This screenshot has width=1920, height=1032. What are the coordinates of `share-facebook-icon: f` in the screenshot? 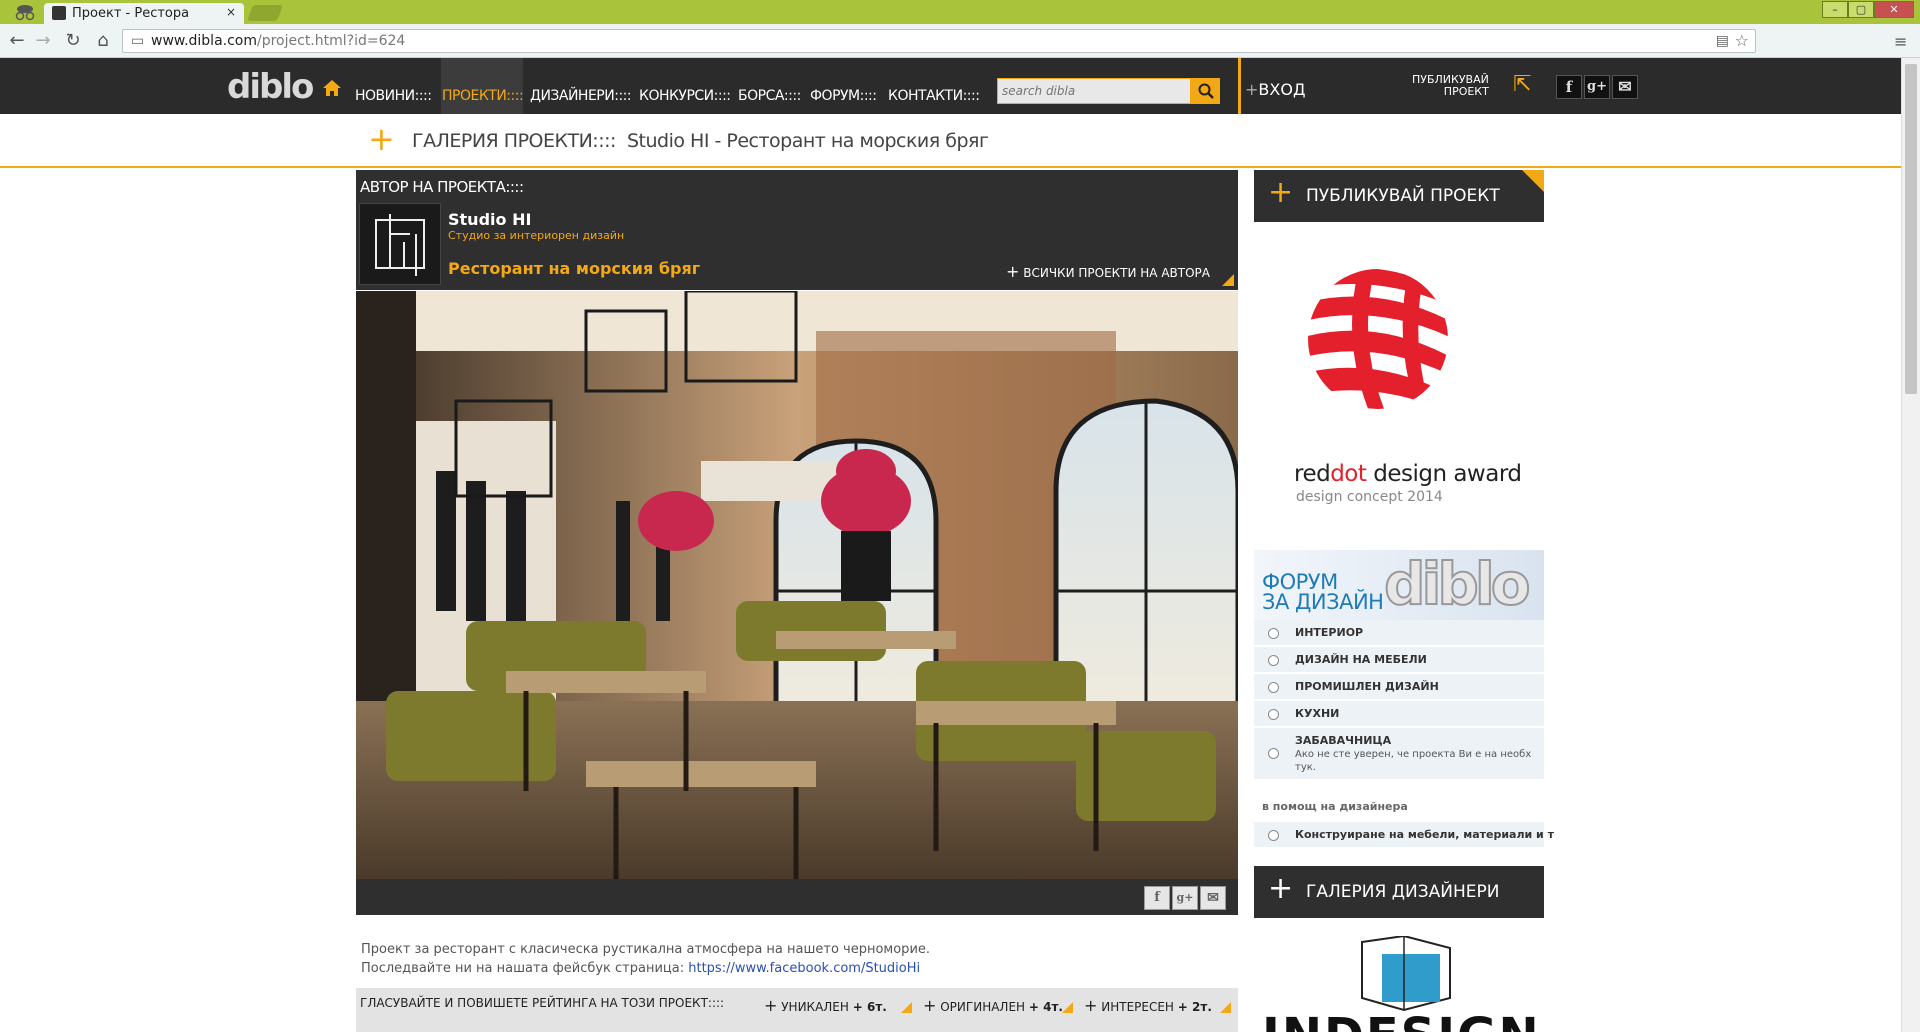 It's located at (1157, 898).